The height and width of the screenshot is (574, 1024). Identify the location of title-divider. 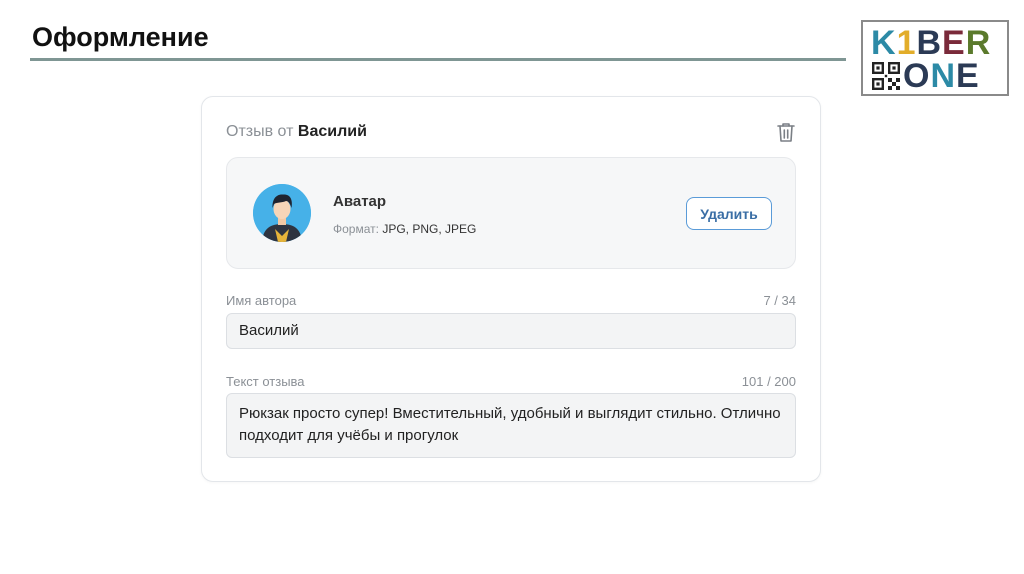
(438, 59).